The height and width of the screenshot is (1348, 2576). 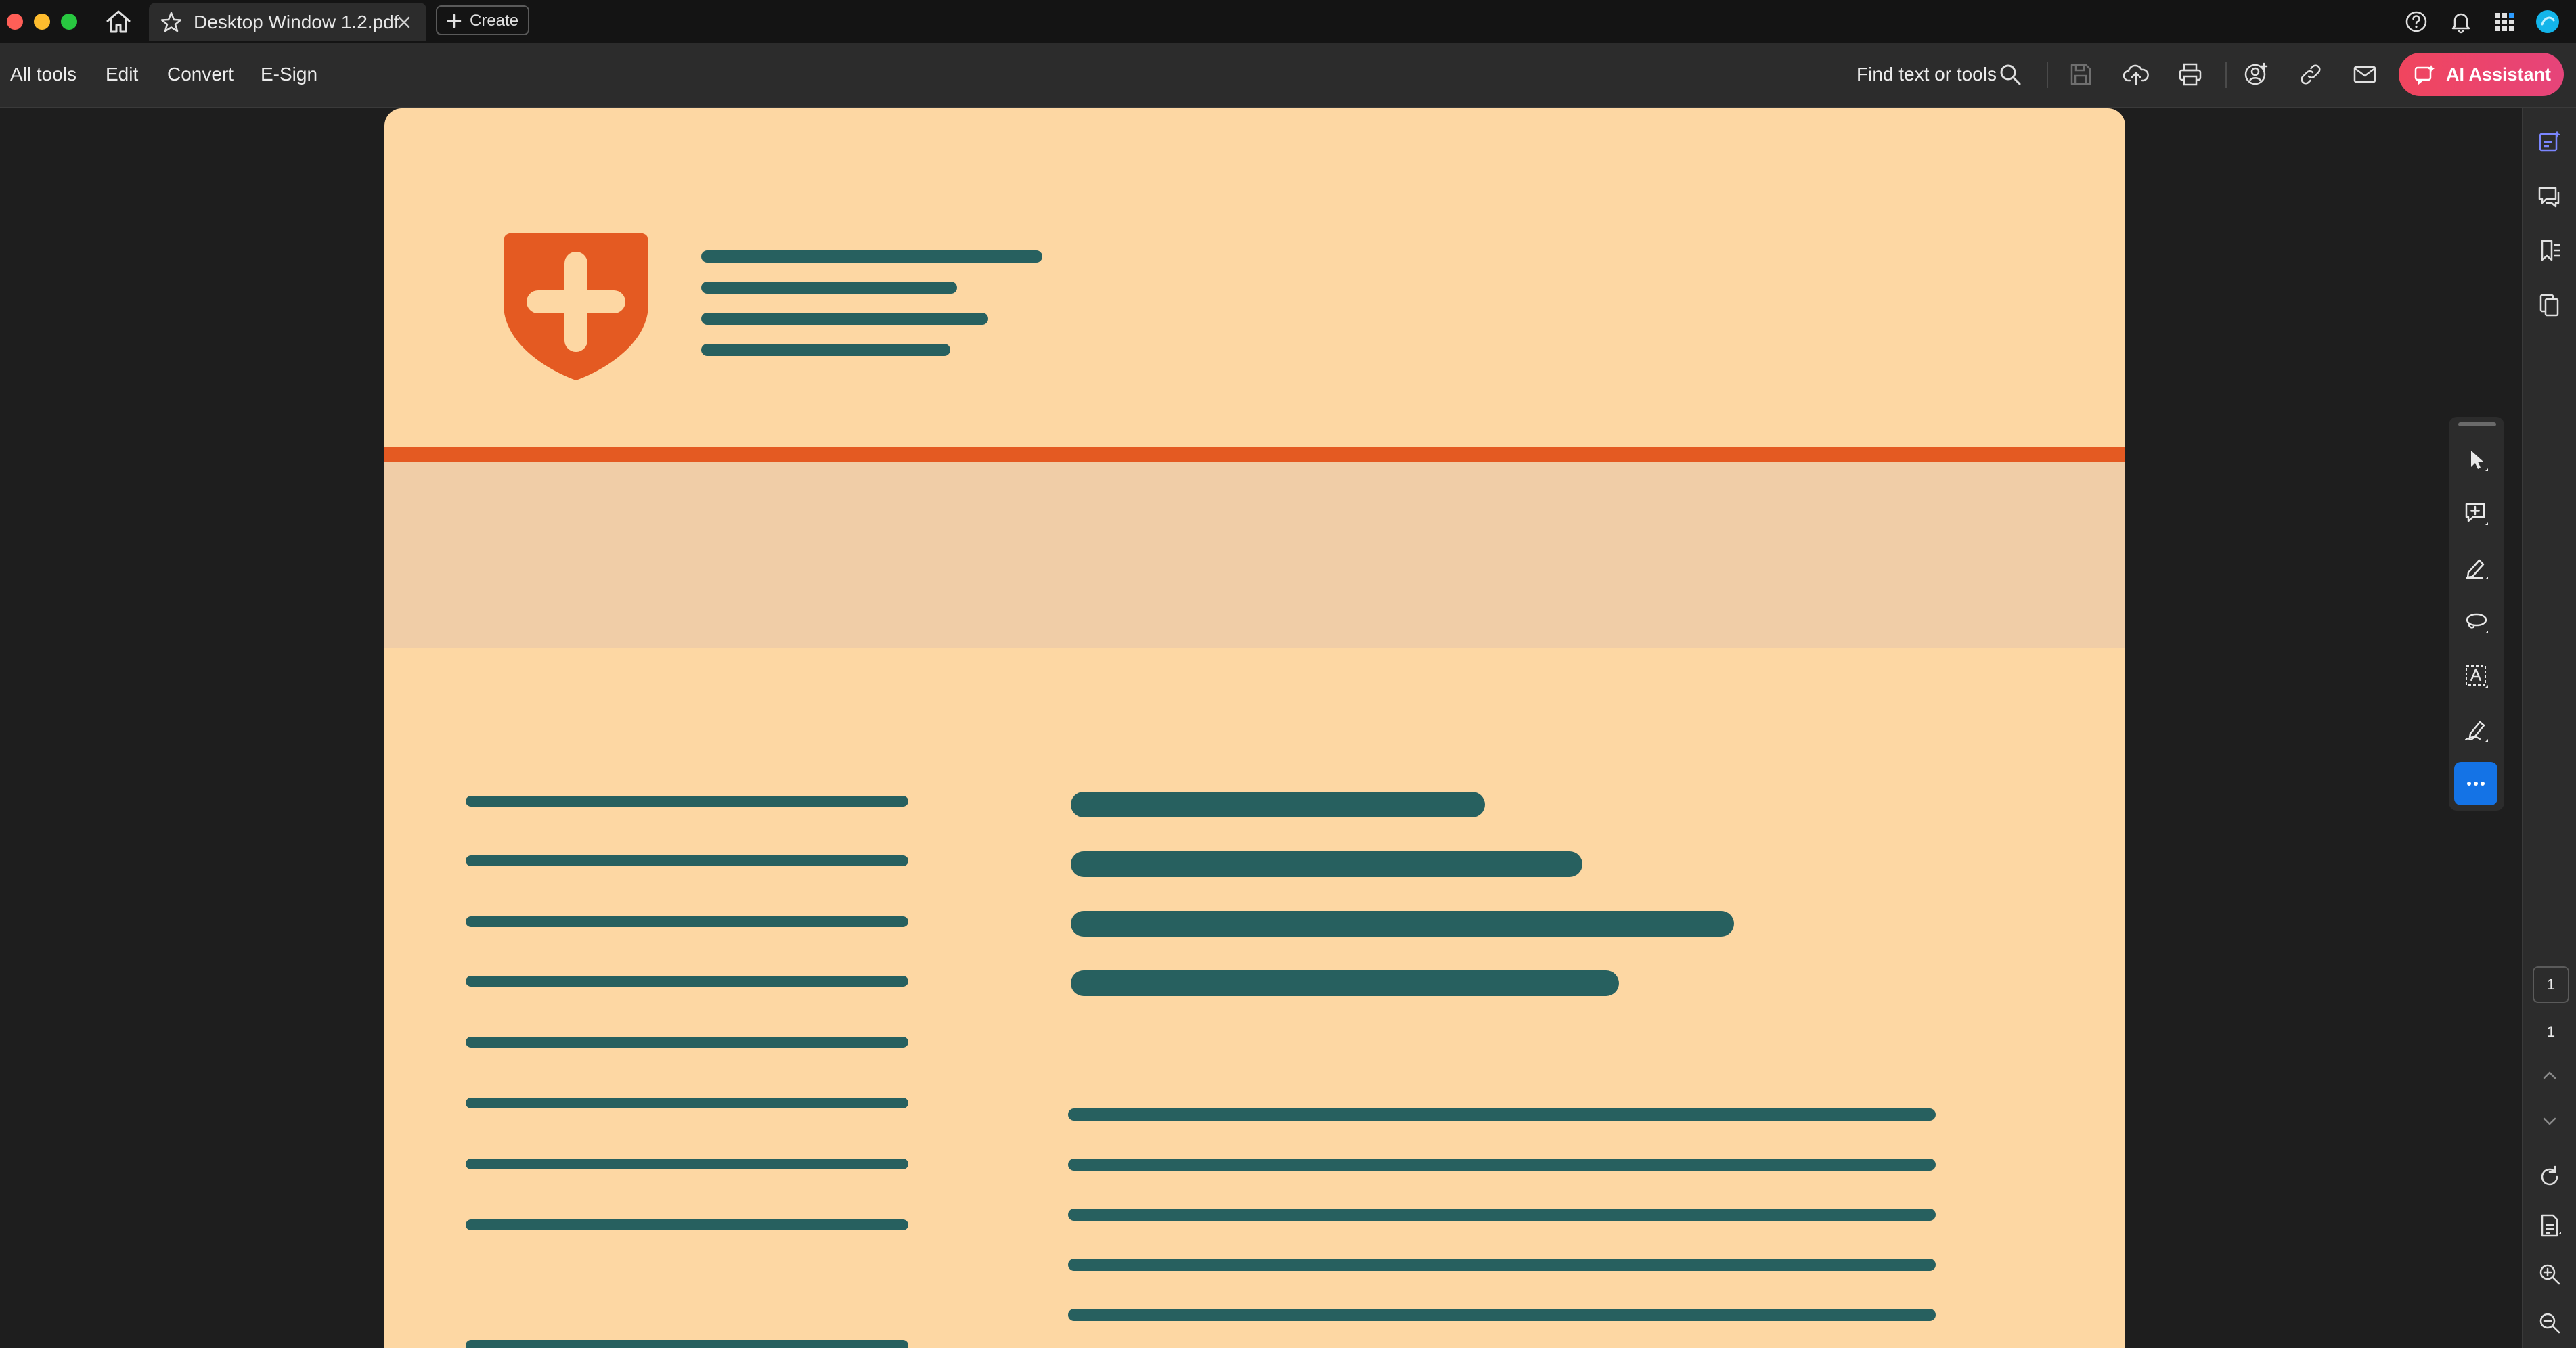 I want to click on ai-assistant-label: AI Assistant, so click(x=2499, y=74).